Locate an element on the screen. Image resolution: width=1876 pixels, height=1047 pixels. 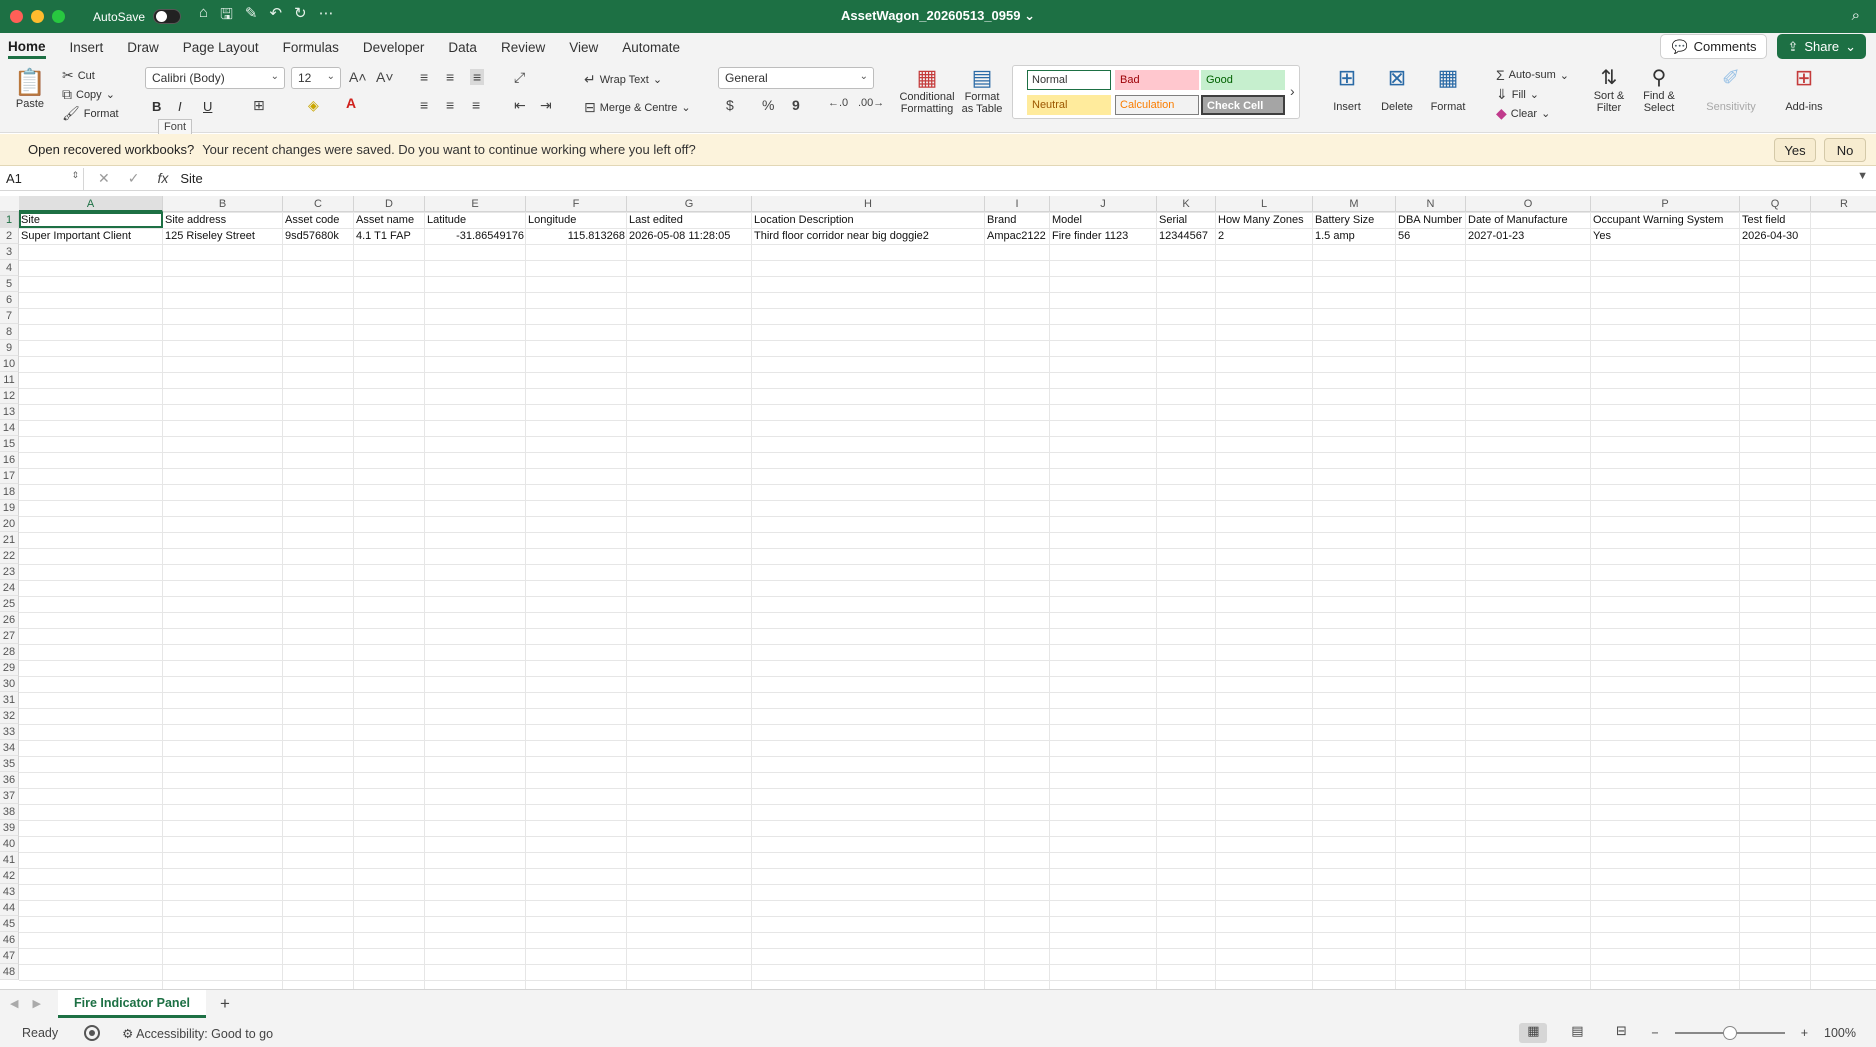
zoom-out-icon: − is located at coordinates (1654, 1033).